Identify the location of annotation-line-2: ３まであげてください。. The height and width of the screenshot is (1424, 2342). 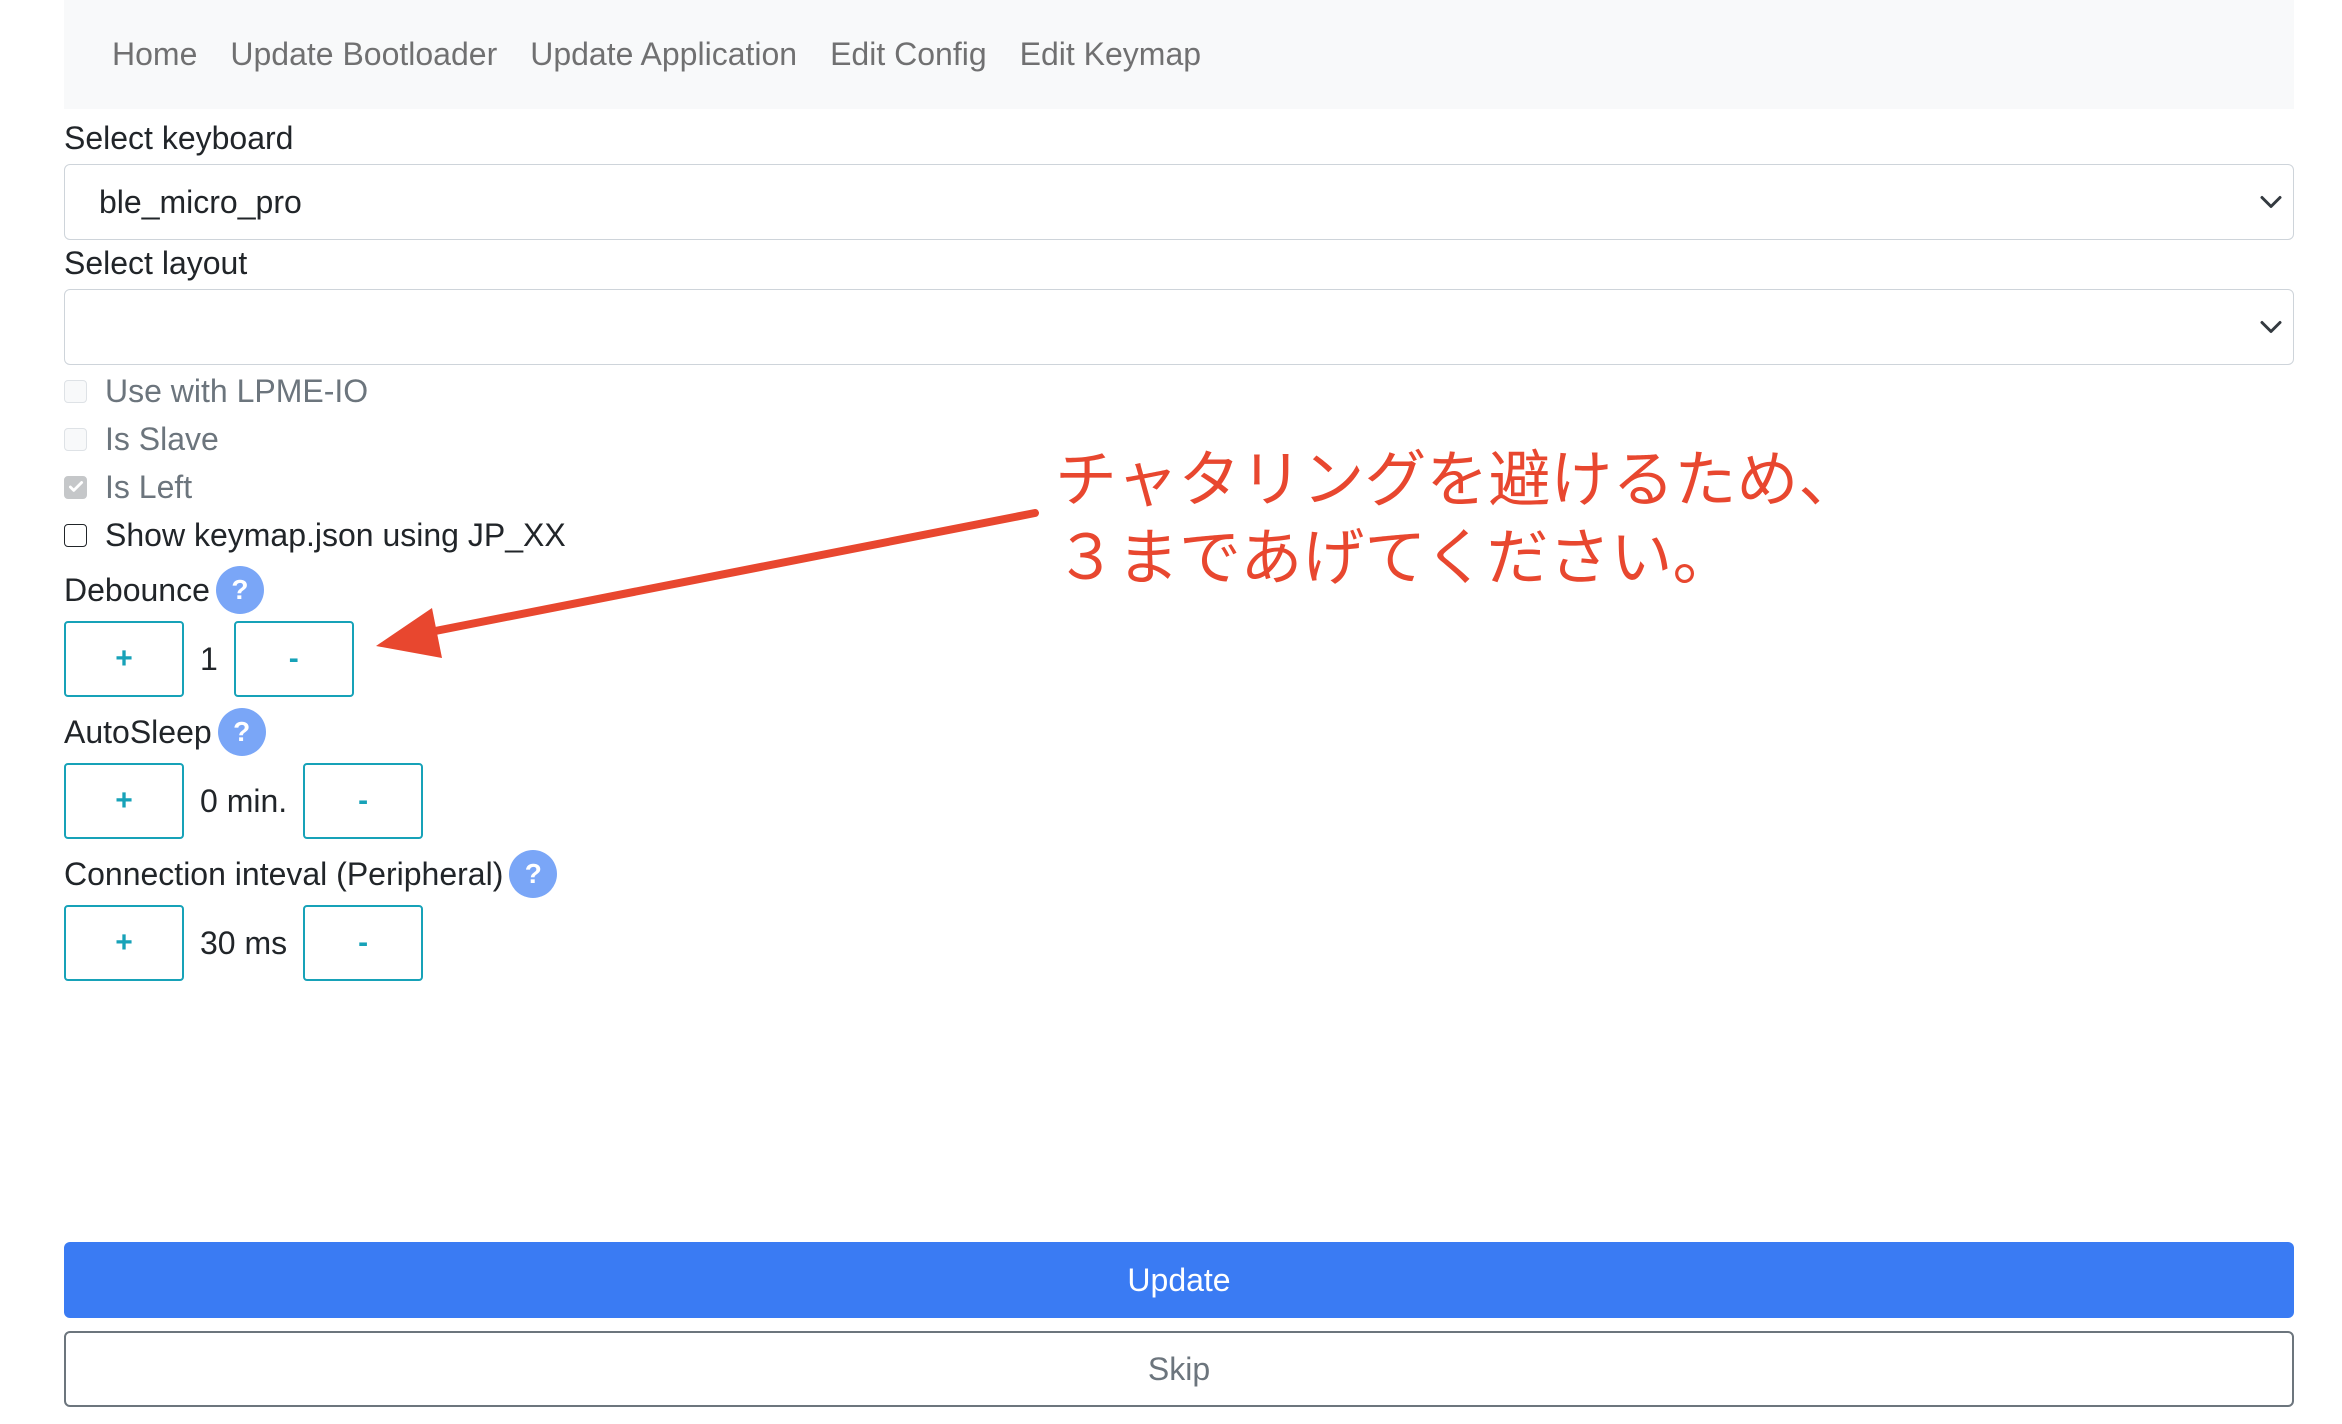
(1395, 557).